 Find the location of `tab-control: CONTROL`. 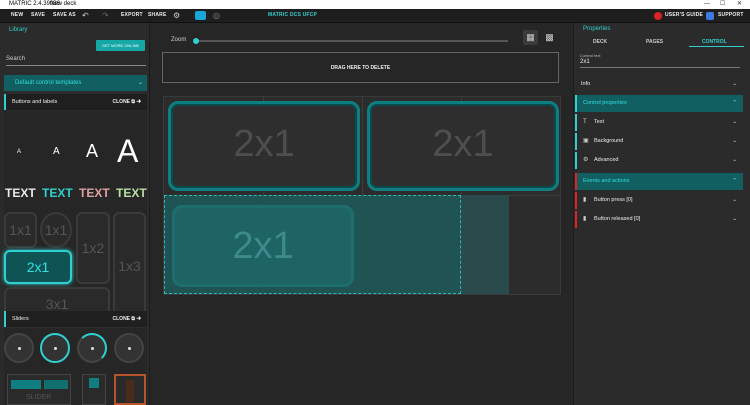

tab-control: CONTROL is located at coordinates (714, 42).